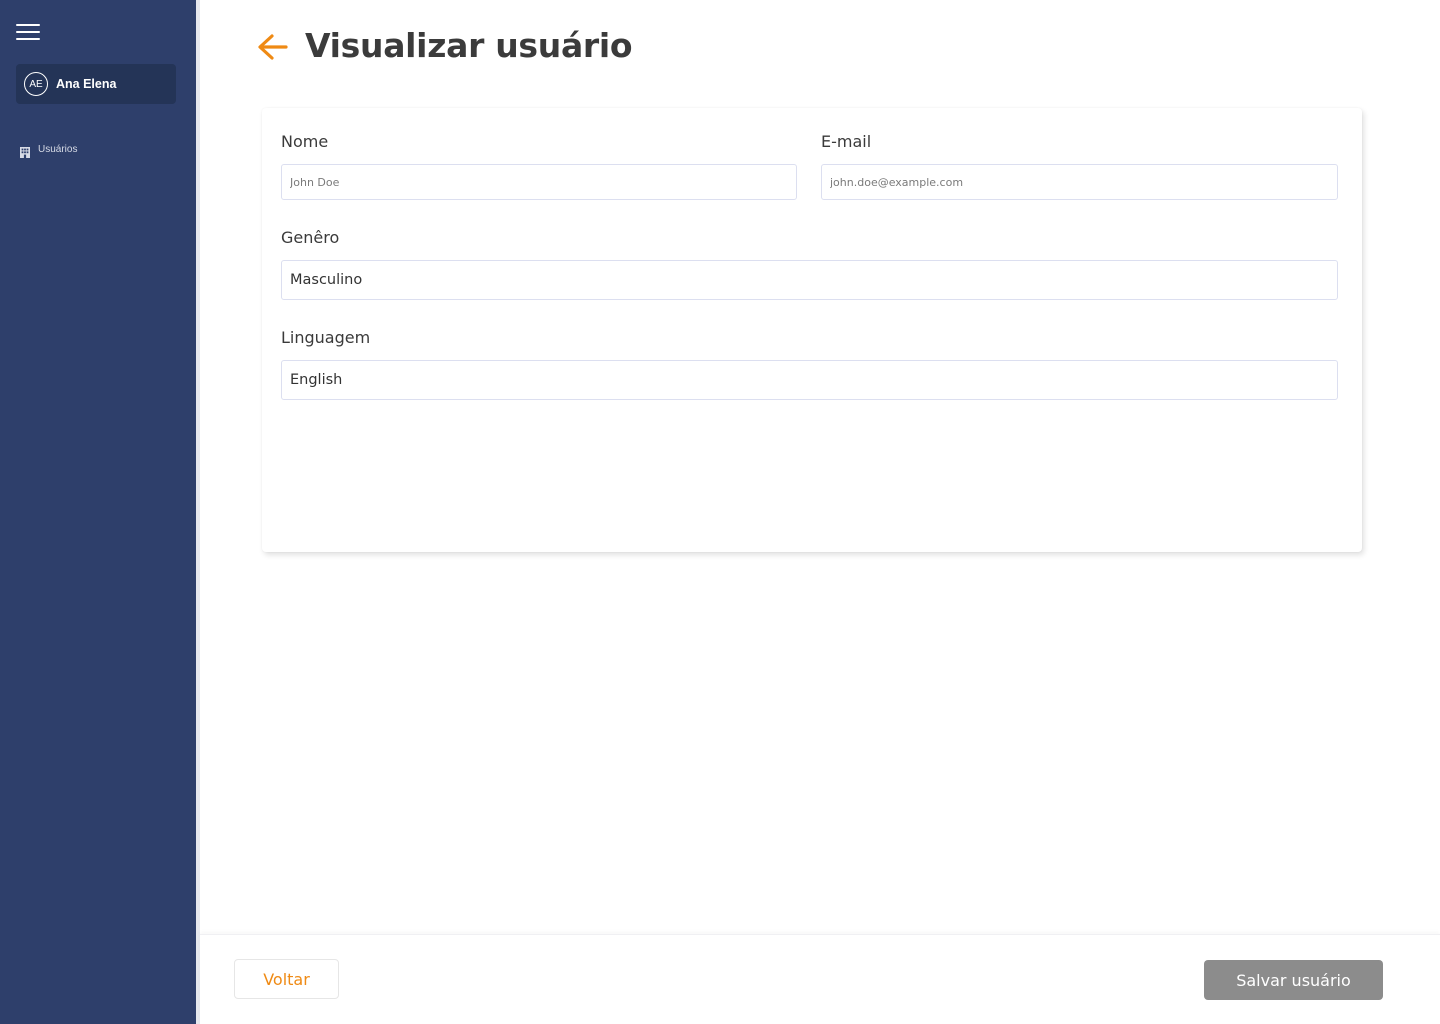 This screenshot has height=1024, width=1440. Describe the element at coordinates (809, 280) in the screenshot. I see `genero-field: Masculino` at that location.